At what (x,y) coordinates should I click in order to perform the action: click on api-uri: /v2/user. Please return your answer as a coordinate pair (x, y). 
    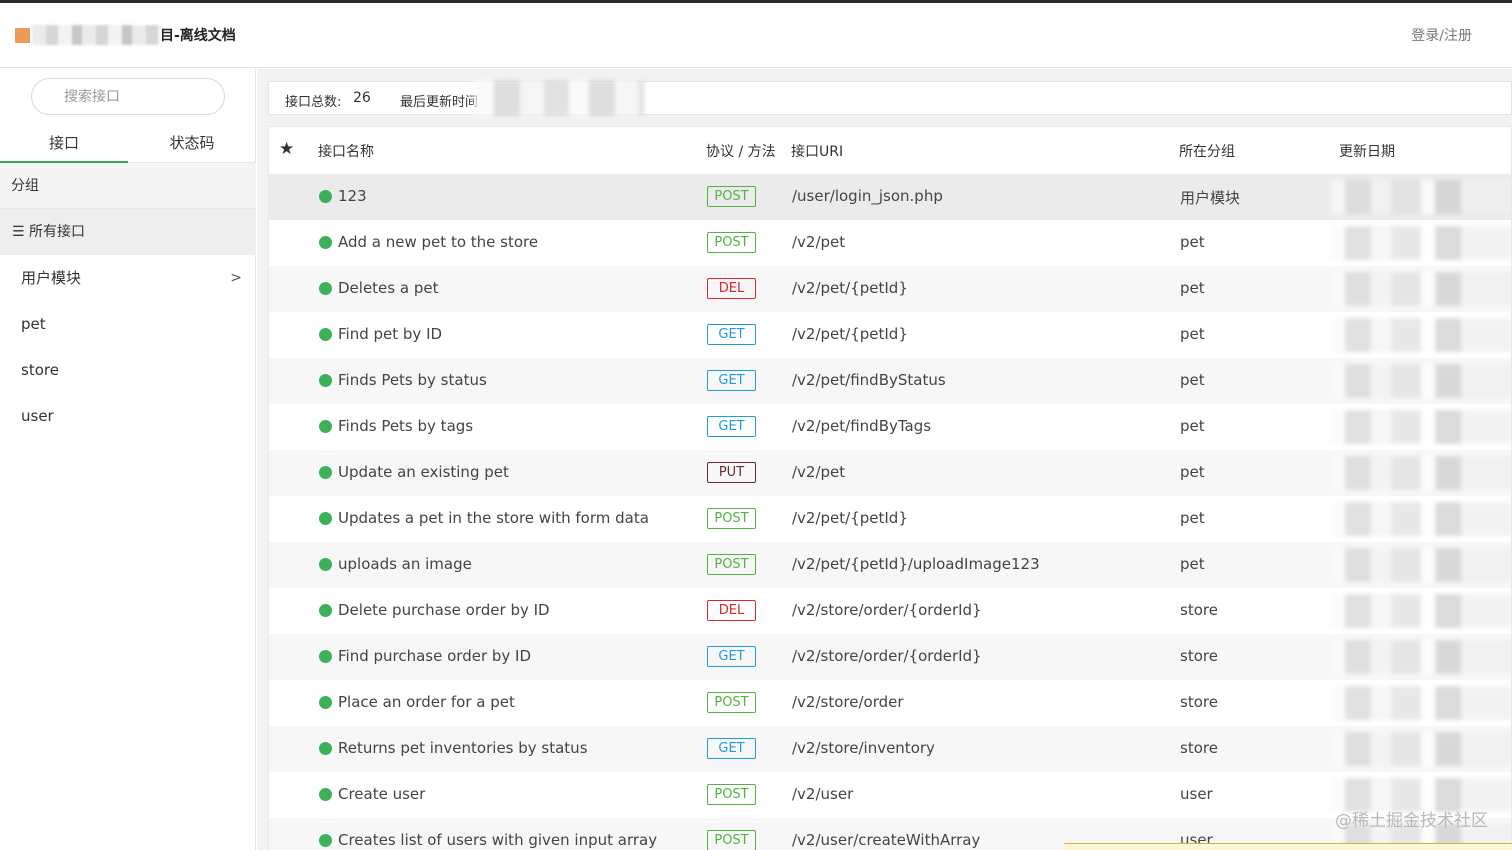
    Looking at the image, I should click on (823, 794).